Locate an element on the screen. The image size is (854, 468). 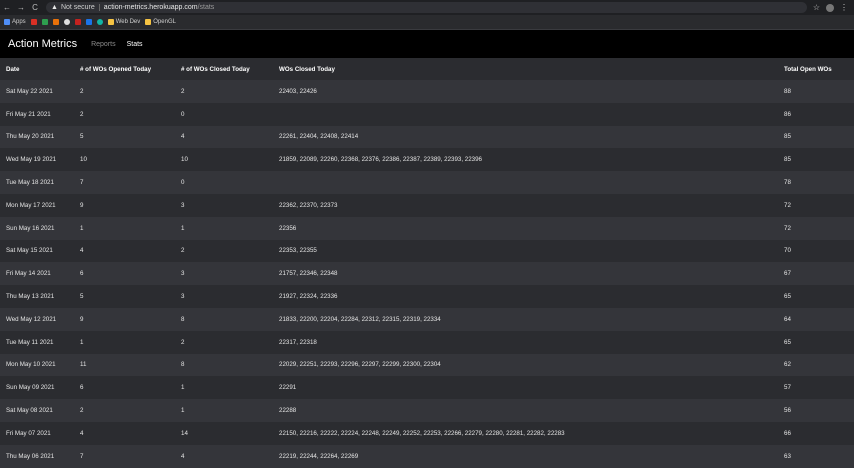
bookmark-green-icon is located at coordinates (44, 22).